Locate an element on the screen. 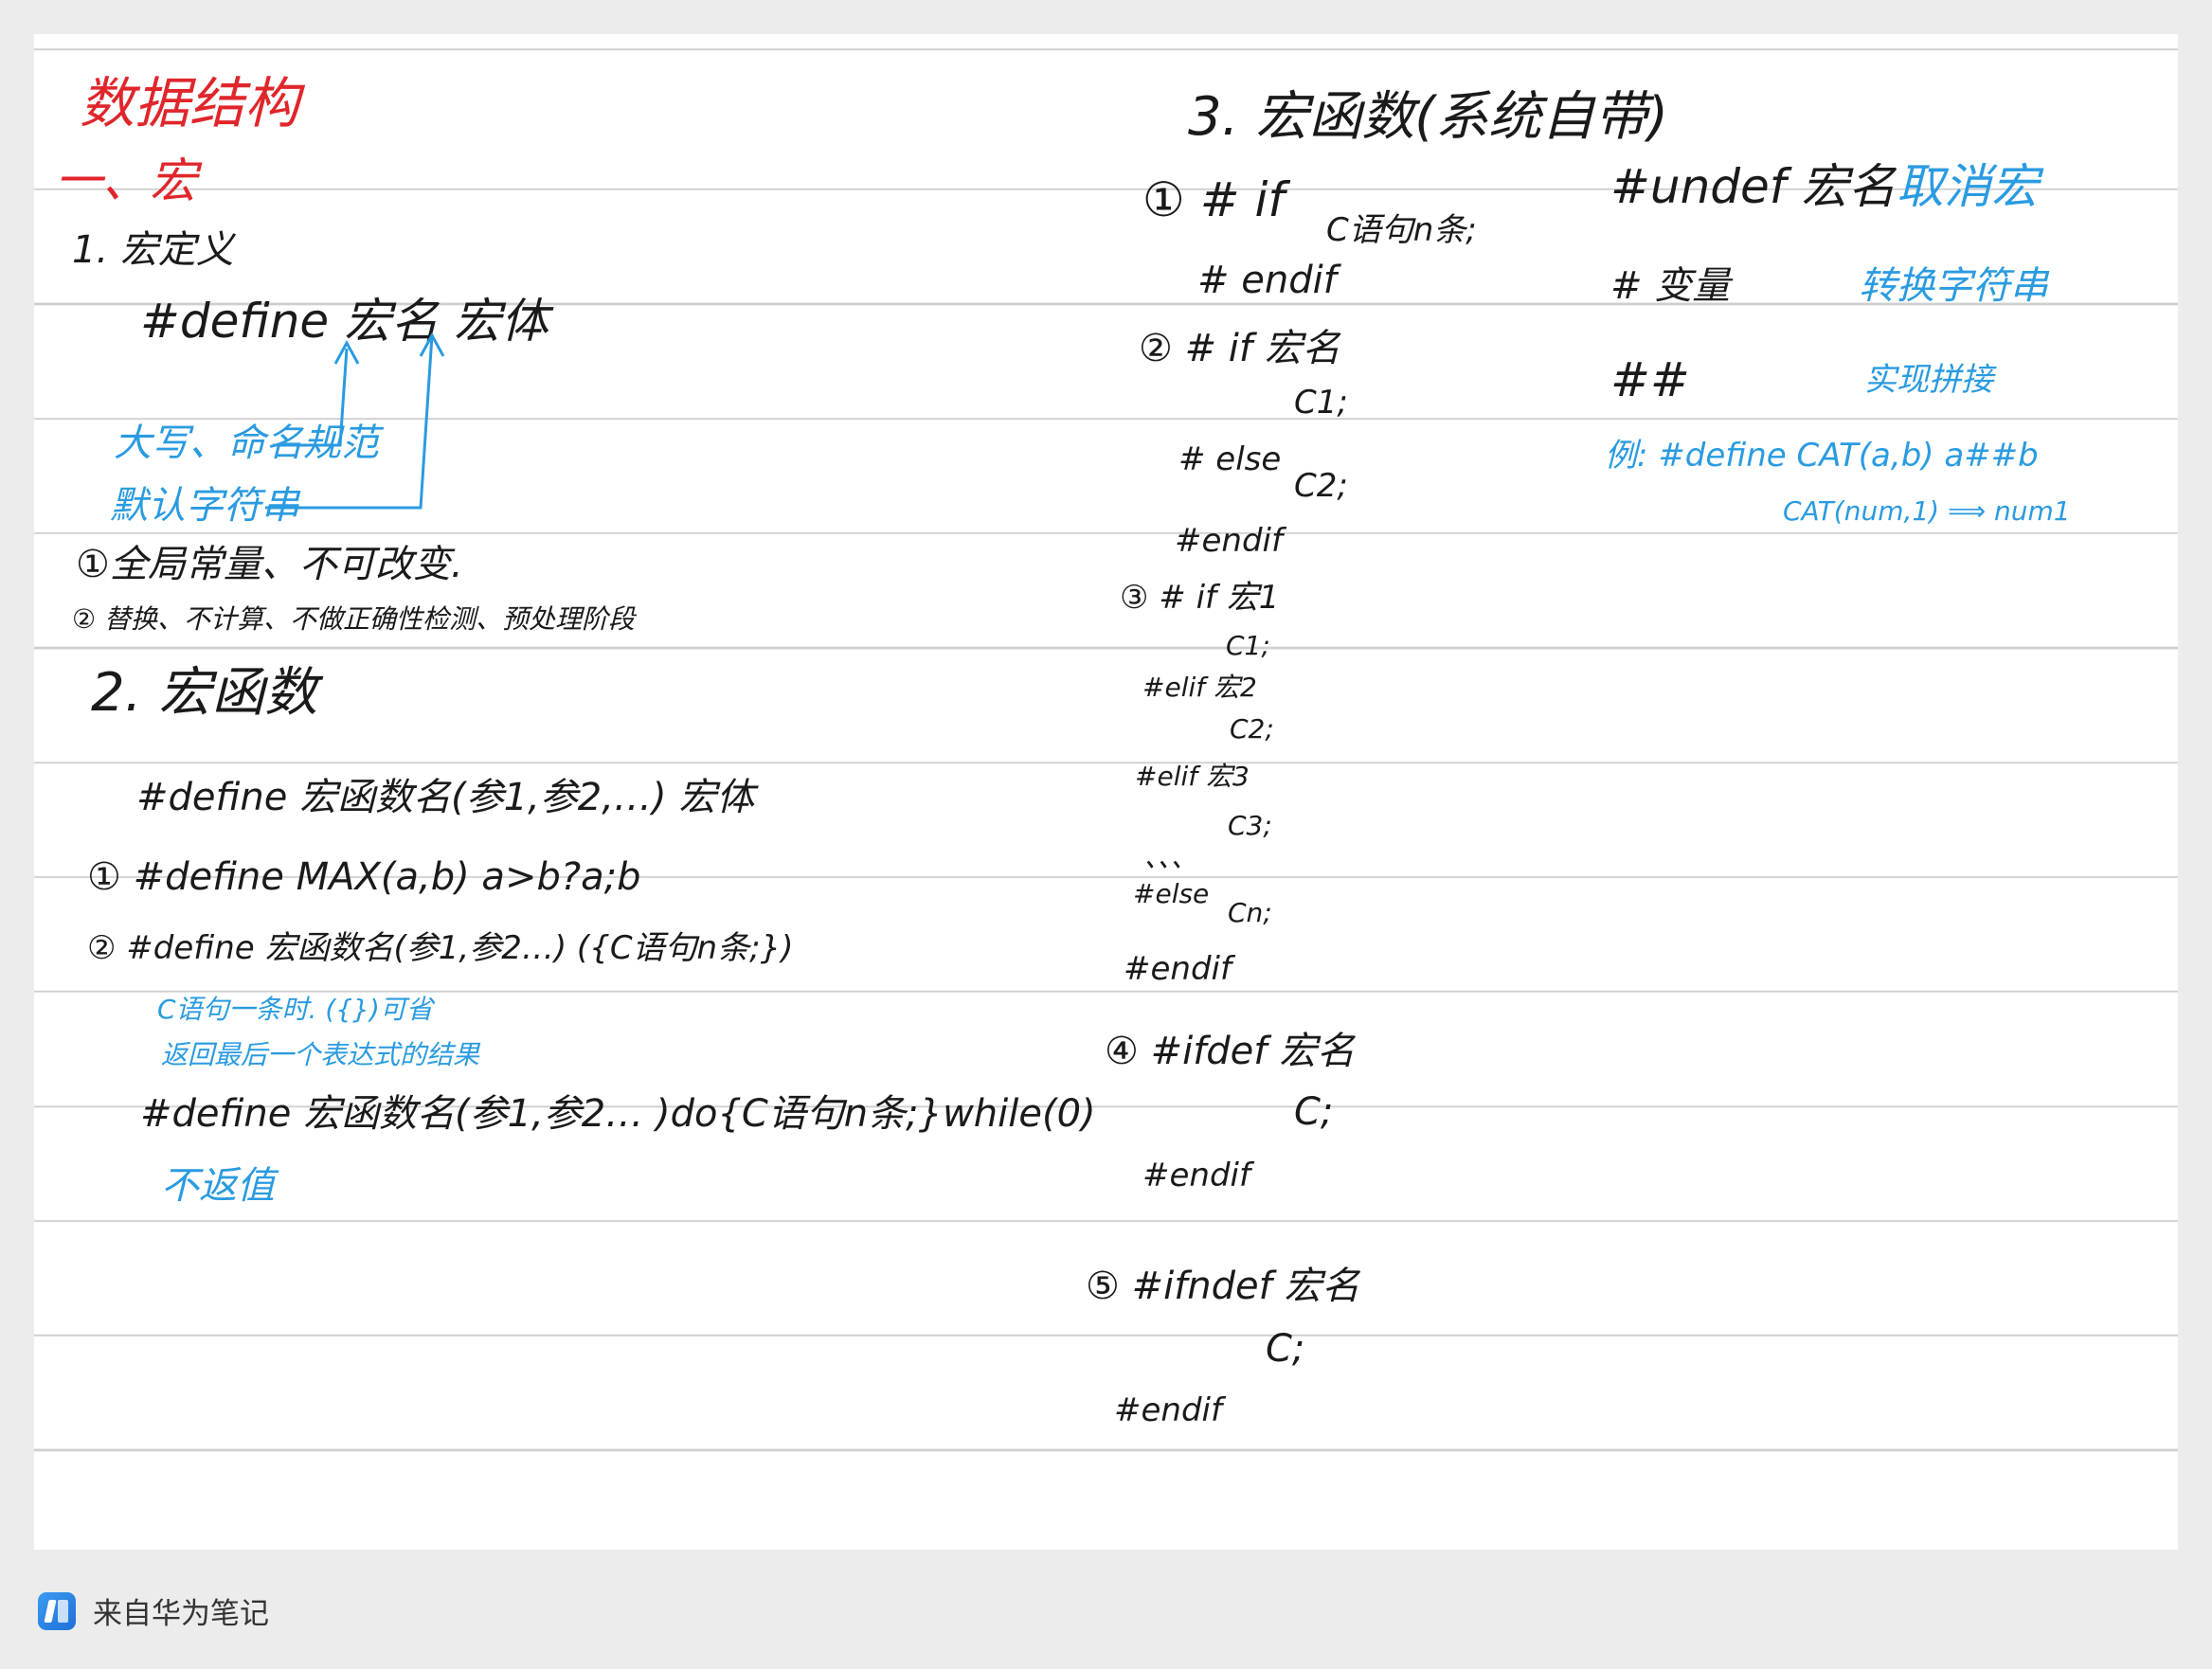  macro-function-syntax: #define 宏函数名(参1,参2,…) 宏体 is located at coordinates (446, 797).